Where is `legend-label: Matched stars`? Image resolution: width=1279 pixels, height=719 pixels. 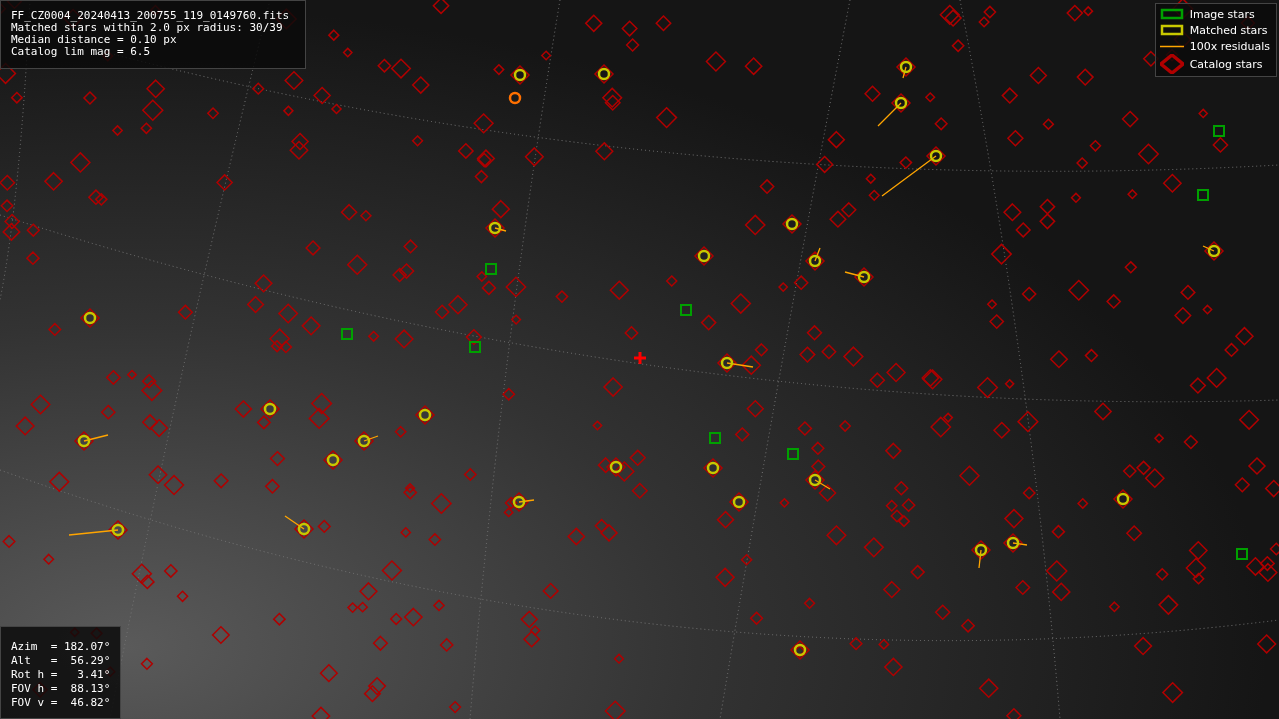 legend-label: Matched stars is located at coordinates (1228, 30).